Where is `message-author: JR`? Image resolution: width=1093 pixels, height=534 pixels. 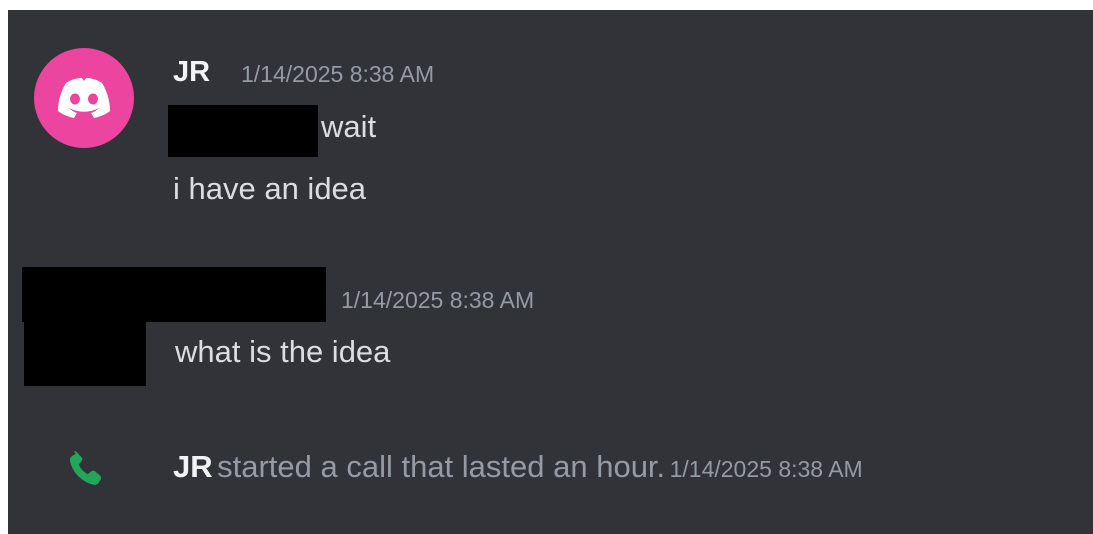 message-author: JR is located at coordinates (191, 72).